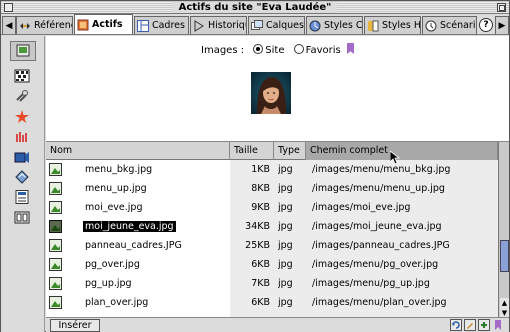 The width and height of the screenshot is (510, 332). I want to click on table-row: moi_eve.jpg 9KB jpg /images/moi_eve.jpg, so click(272, 207).